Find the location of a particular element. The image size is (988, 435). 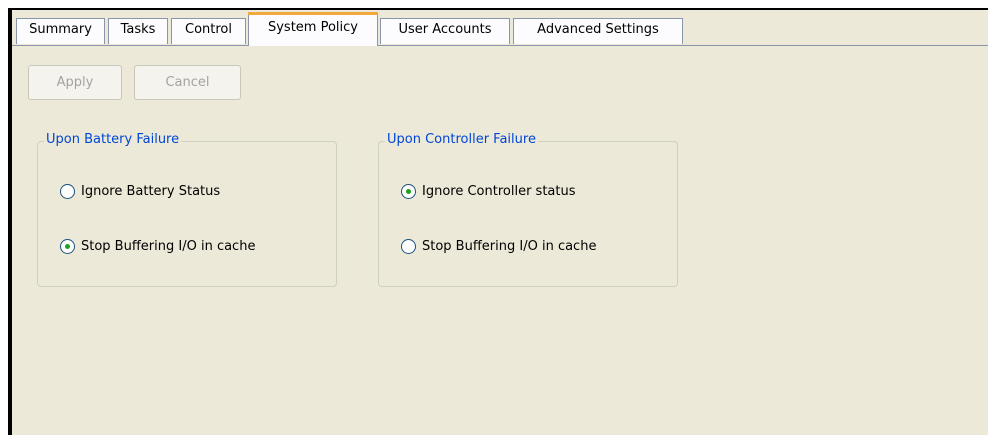

radio-option-stop-buffering-battery: Stop Buffering I/O in cache is located at coordinates (157, 246).